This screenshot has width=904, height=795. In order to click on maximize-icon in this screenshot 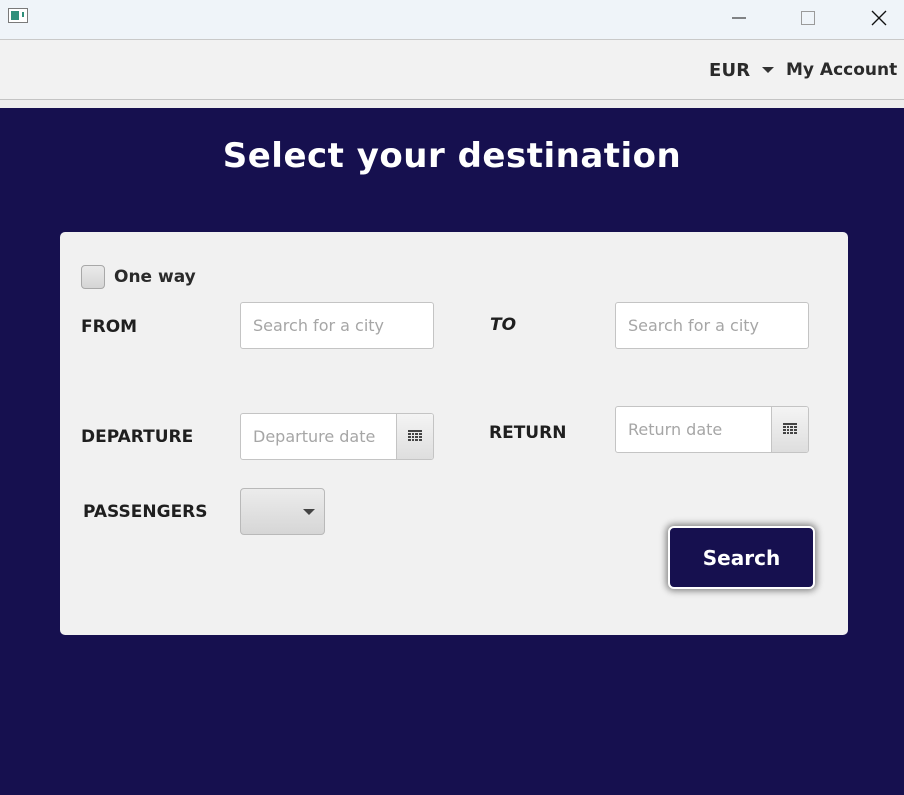, I will do `click(808, 18)`.